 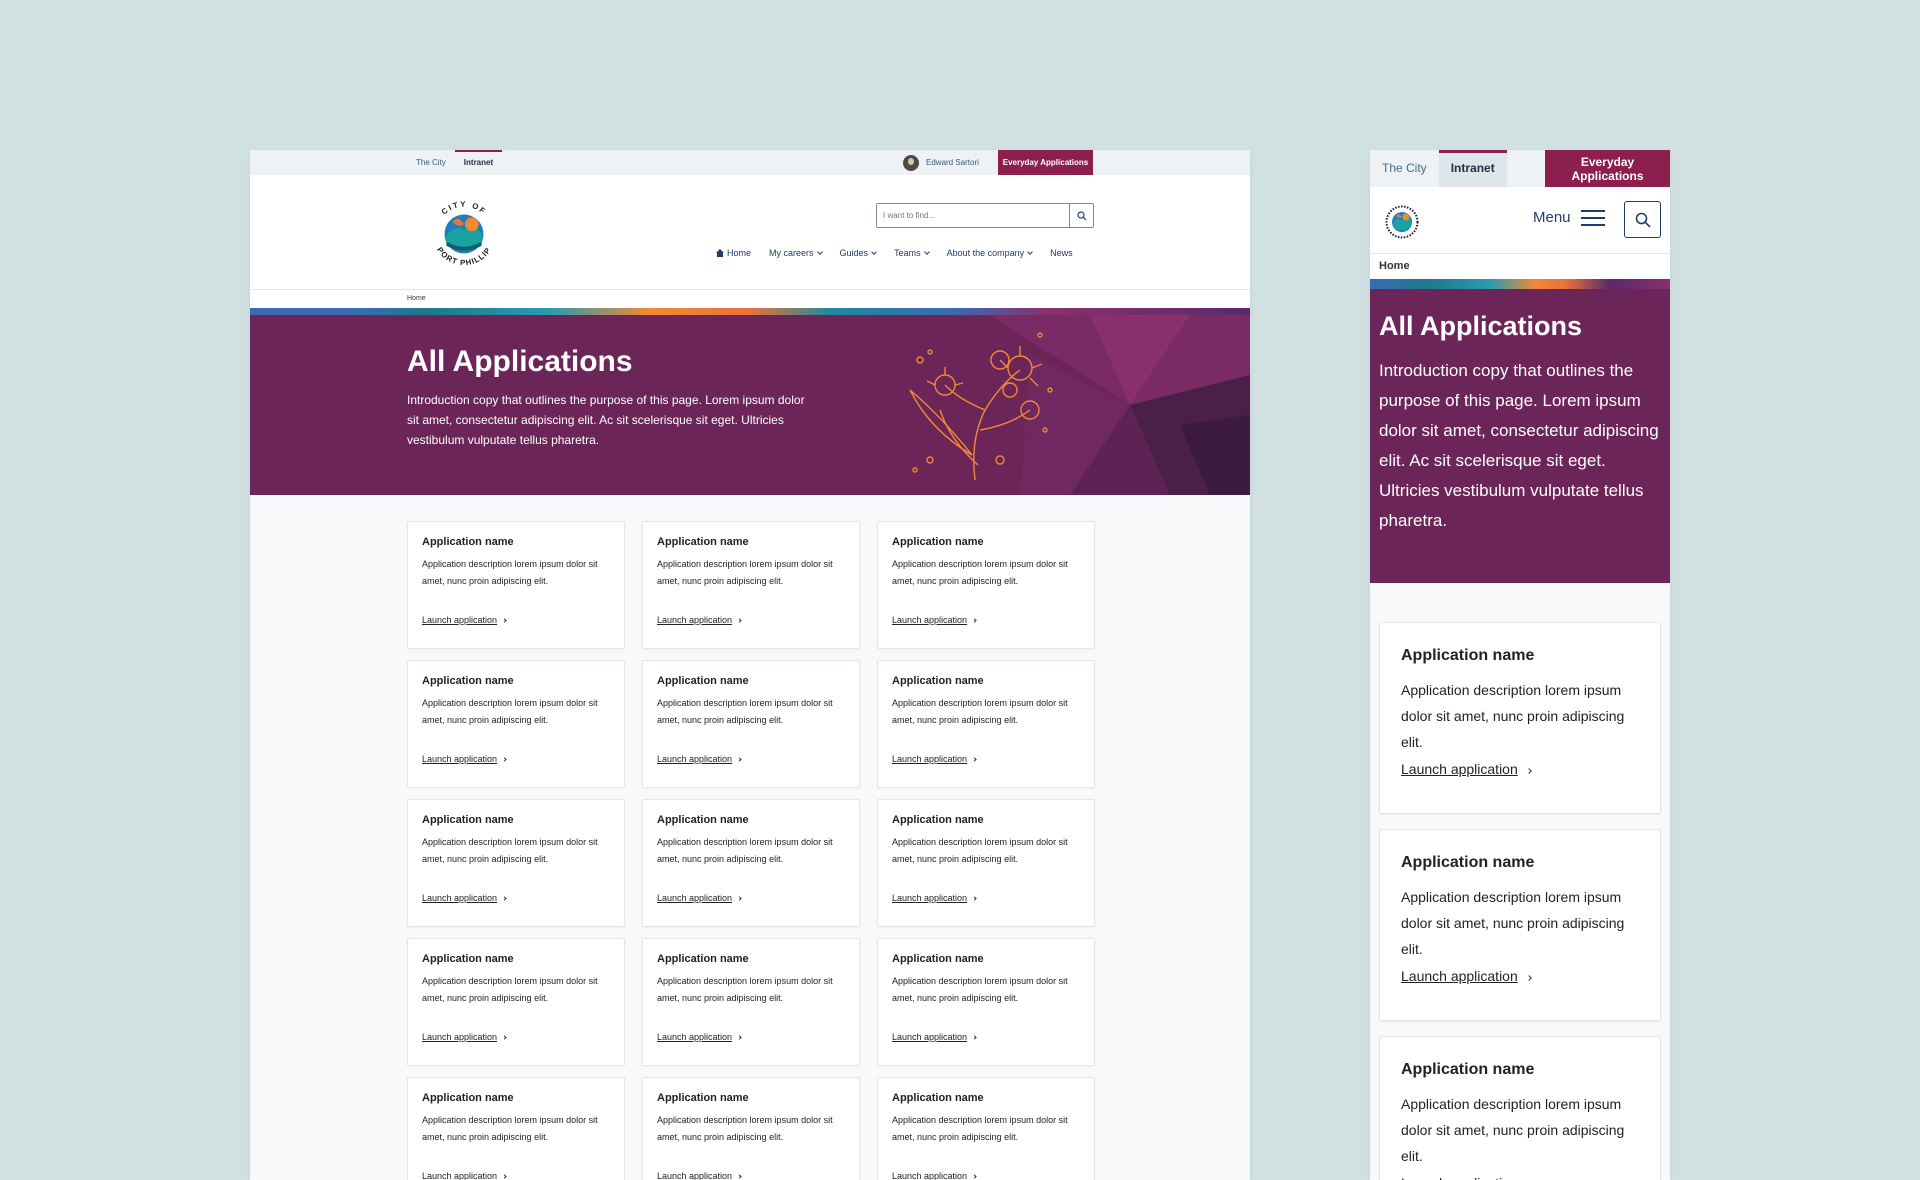 What do you see at coordinates (874, 252) in the screenshot?
I see `chevron-down-icon` at bounding box center [874, 252].